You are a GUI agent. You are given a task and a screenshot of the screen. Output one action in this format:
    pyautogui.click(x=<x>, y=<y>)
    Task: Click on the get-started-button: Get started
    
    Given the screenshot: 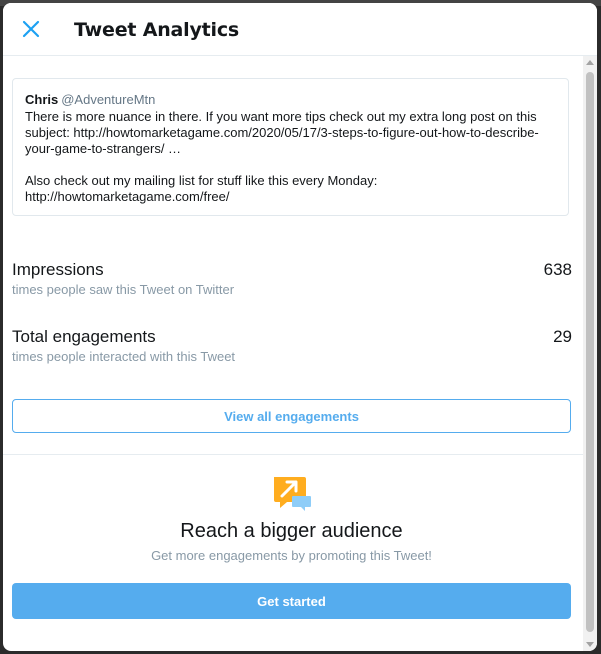 What is the action you would take?
    pyautogui.click(x=291, y=601)
    